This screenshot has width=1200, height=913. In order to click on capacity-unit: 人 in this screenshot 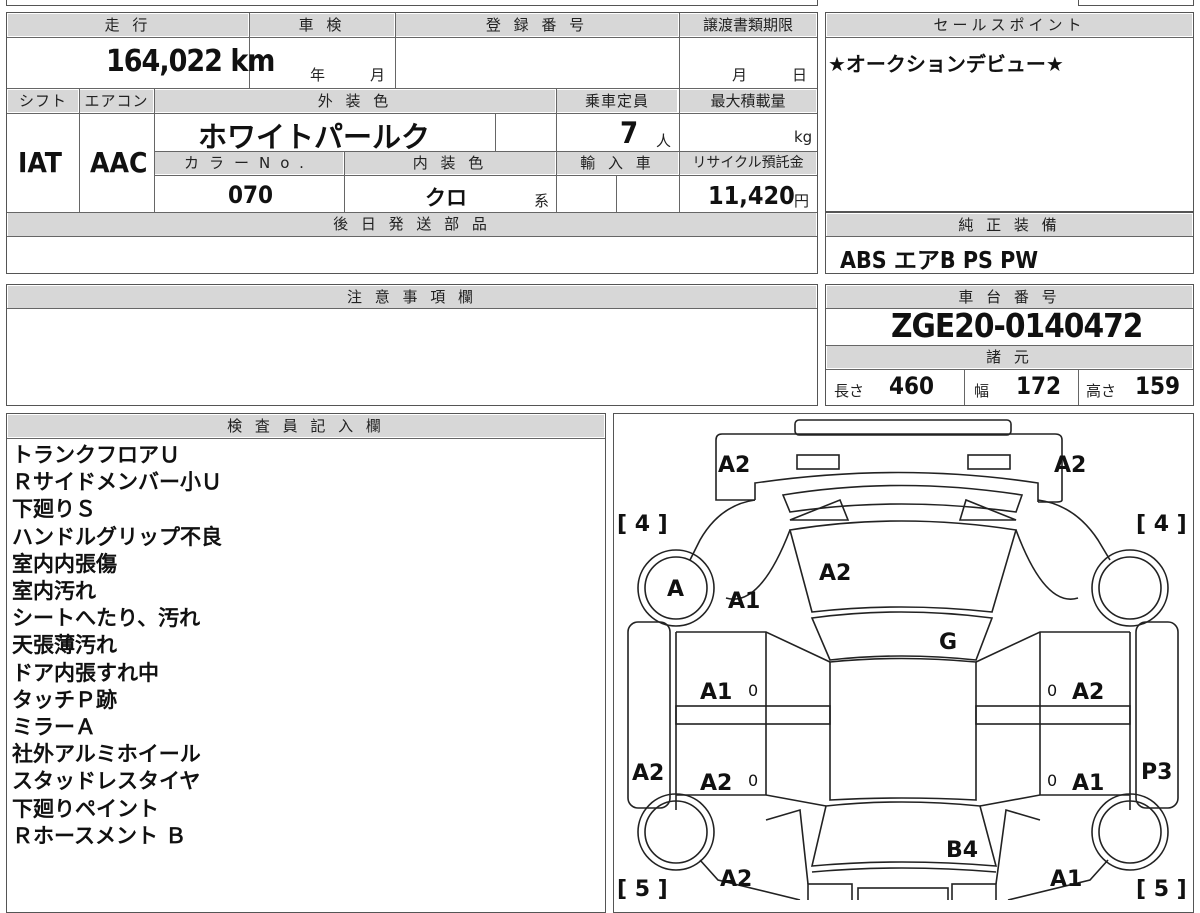, I will do `click(664, 141)`.